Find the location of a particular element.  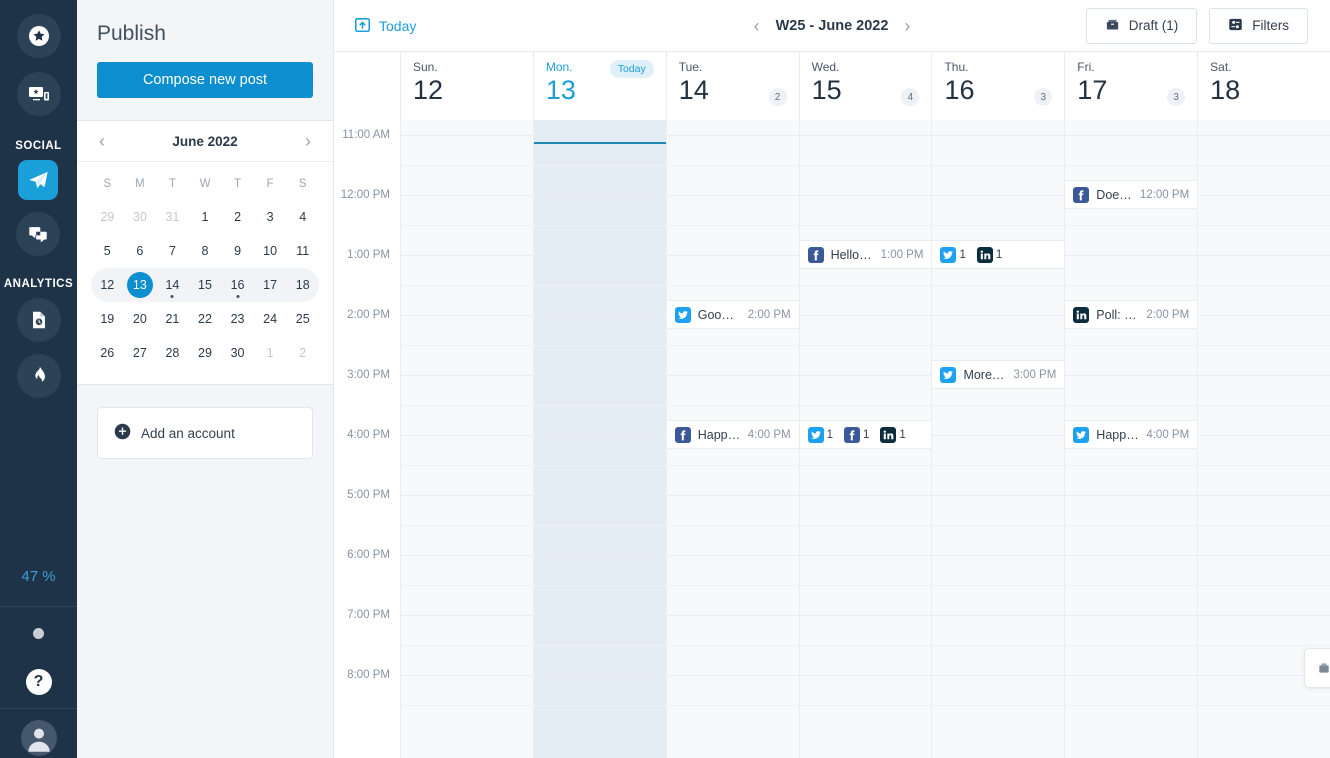

mini-calendar-day-23: 23 is located at coordinates (237, 319).